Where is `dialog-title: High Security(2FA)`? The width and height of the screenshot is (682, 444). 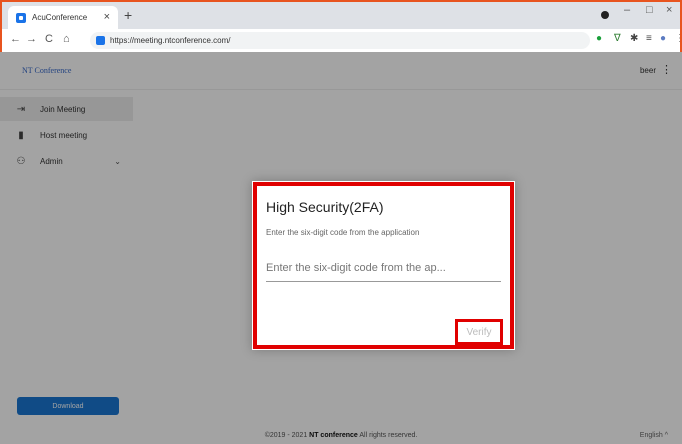 dialog-title: High Security(2FA) is located at coordinates (325, 207).